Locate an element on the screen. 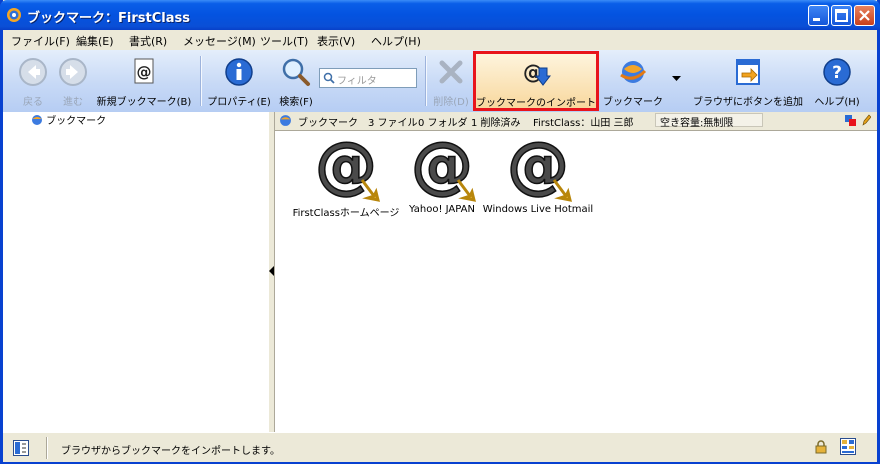  filter-input: フィルタ is located at coordinates (368, 78).